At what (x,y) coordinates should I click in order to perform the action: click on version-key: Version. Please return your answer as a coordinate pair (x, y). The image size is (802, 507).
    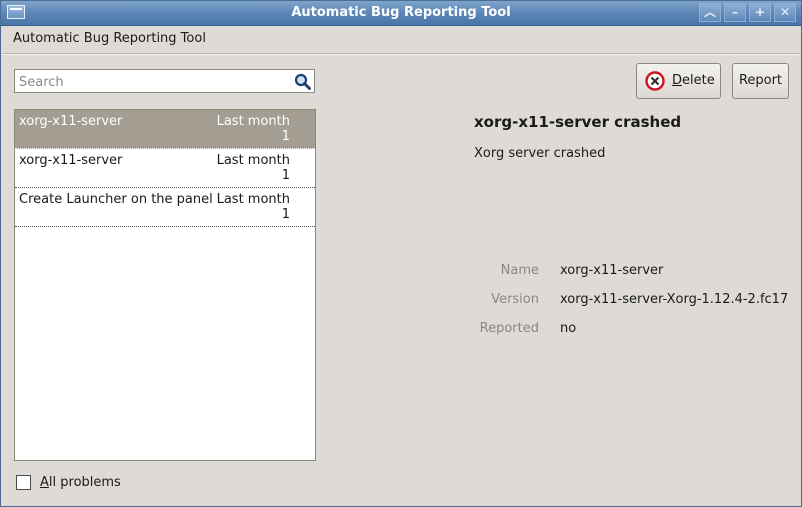
    Looking at the image, I should click on (515, 299).